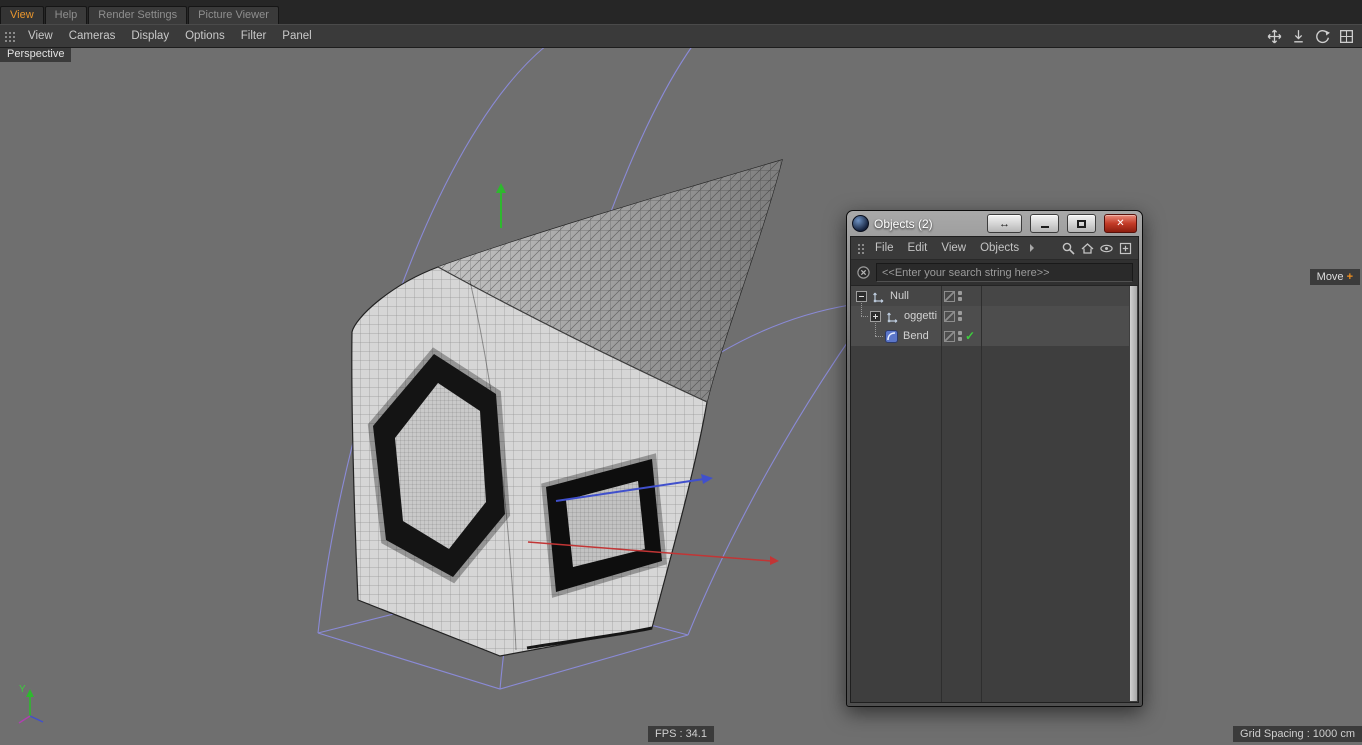 The image size is (1362, 745). What do you see at coordinates (916, 336) in the screenshot?
I see `object-name: Bend` at bounding box center [916, 336].